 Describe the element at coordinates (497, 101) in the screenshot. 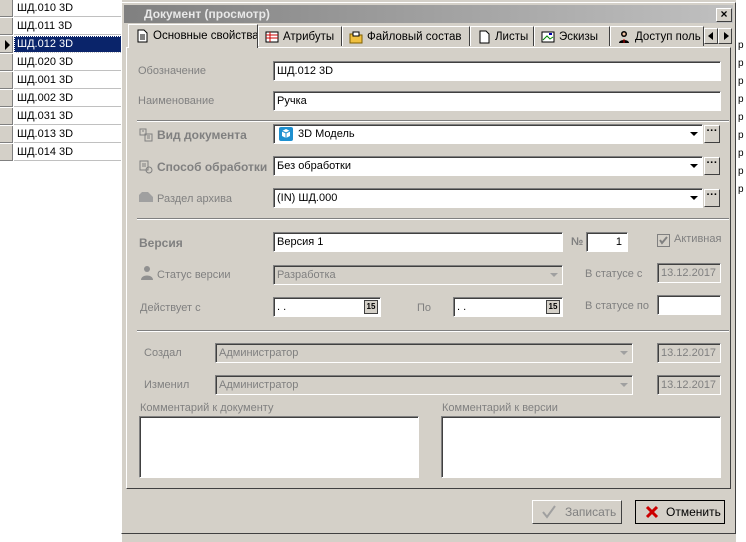

I see `name-field: Ручка` at that location.